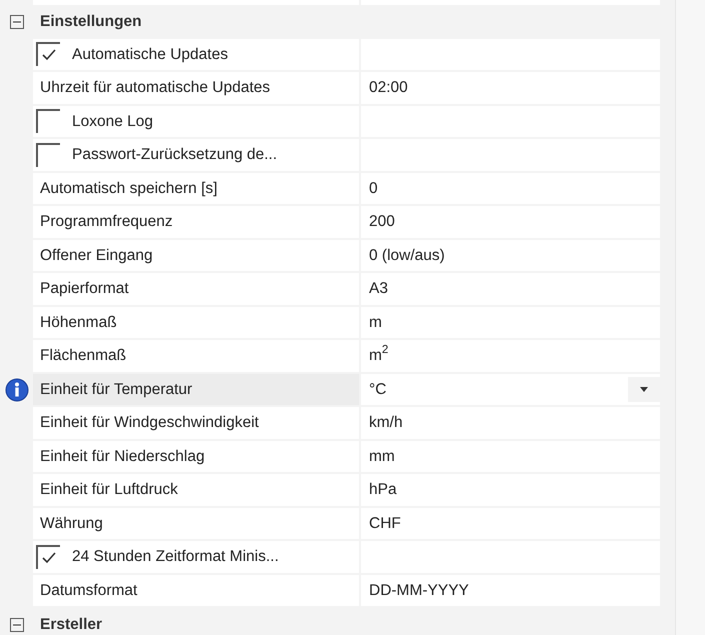  Describe the element at coordinates (196, 323) in the screenshot. I see `property-label: Höhenmaß` at that location.